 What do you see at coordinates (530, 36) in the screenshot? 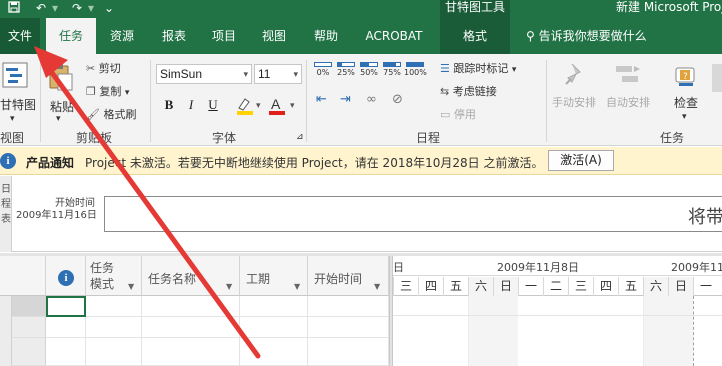
I see `search-icon: ⚲` at bounding box center [530, 36].